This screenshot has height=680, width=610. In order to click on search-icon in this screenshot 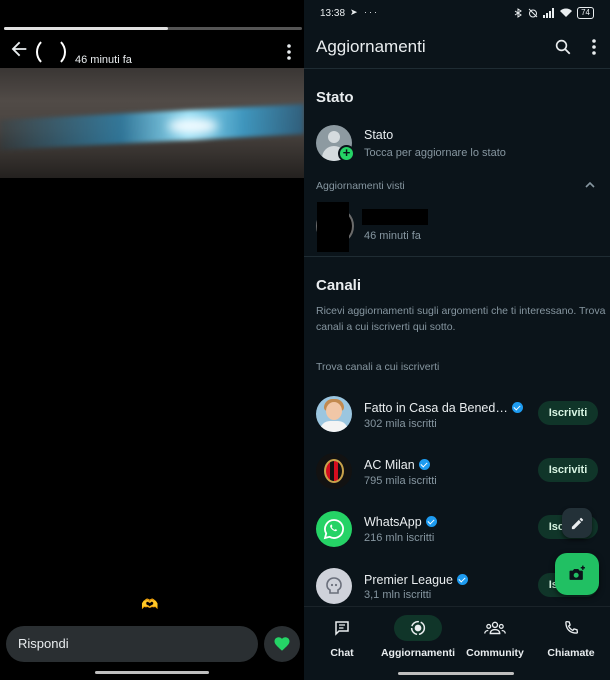, I will do `click(563, 47)`.